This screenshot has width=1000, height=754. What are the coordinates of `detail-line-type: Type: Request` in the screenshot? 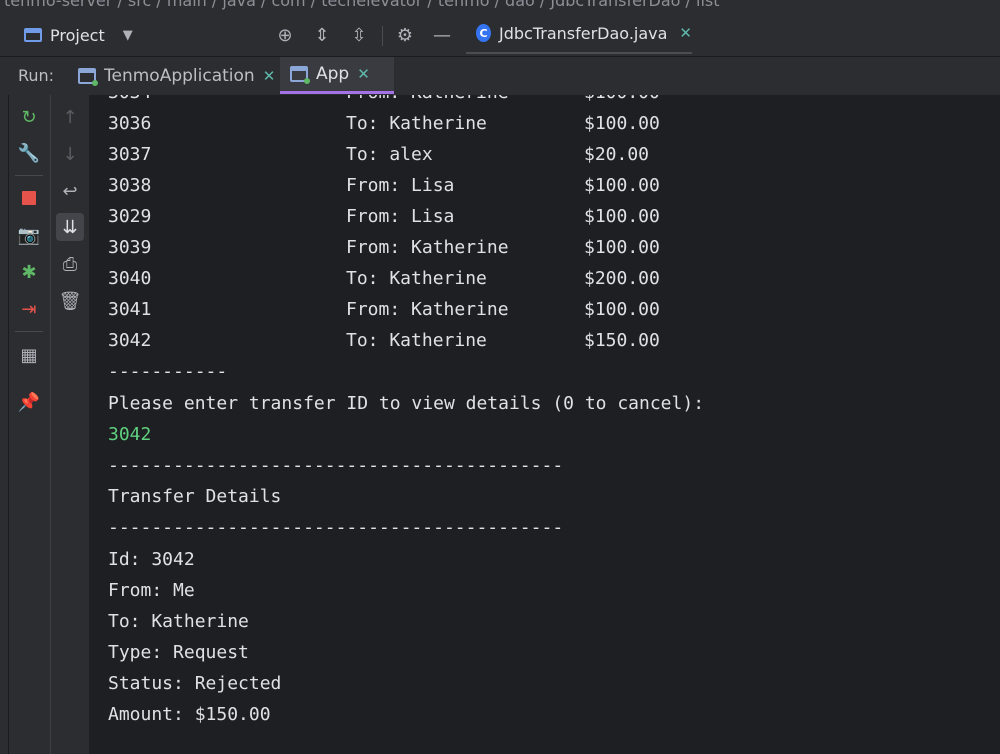 It's located at (178, 652).